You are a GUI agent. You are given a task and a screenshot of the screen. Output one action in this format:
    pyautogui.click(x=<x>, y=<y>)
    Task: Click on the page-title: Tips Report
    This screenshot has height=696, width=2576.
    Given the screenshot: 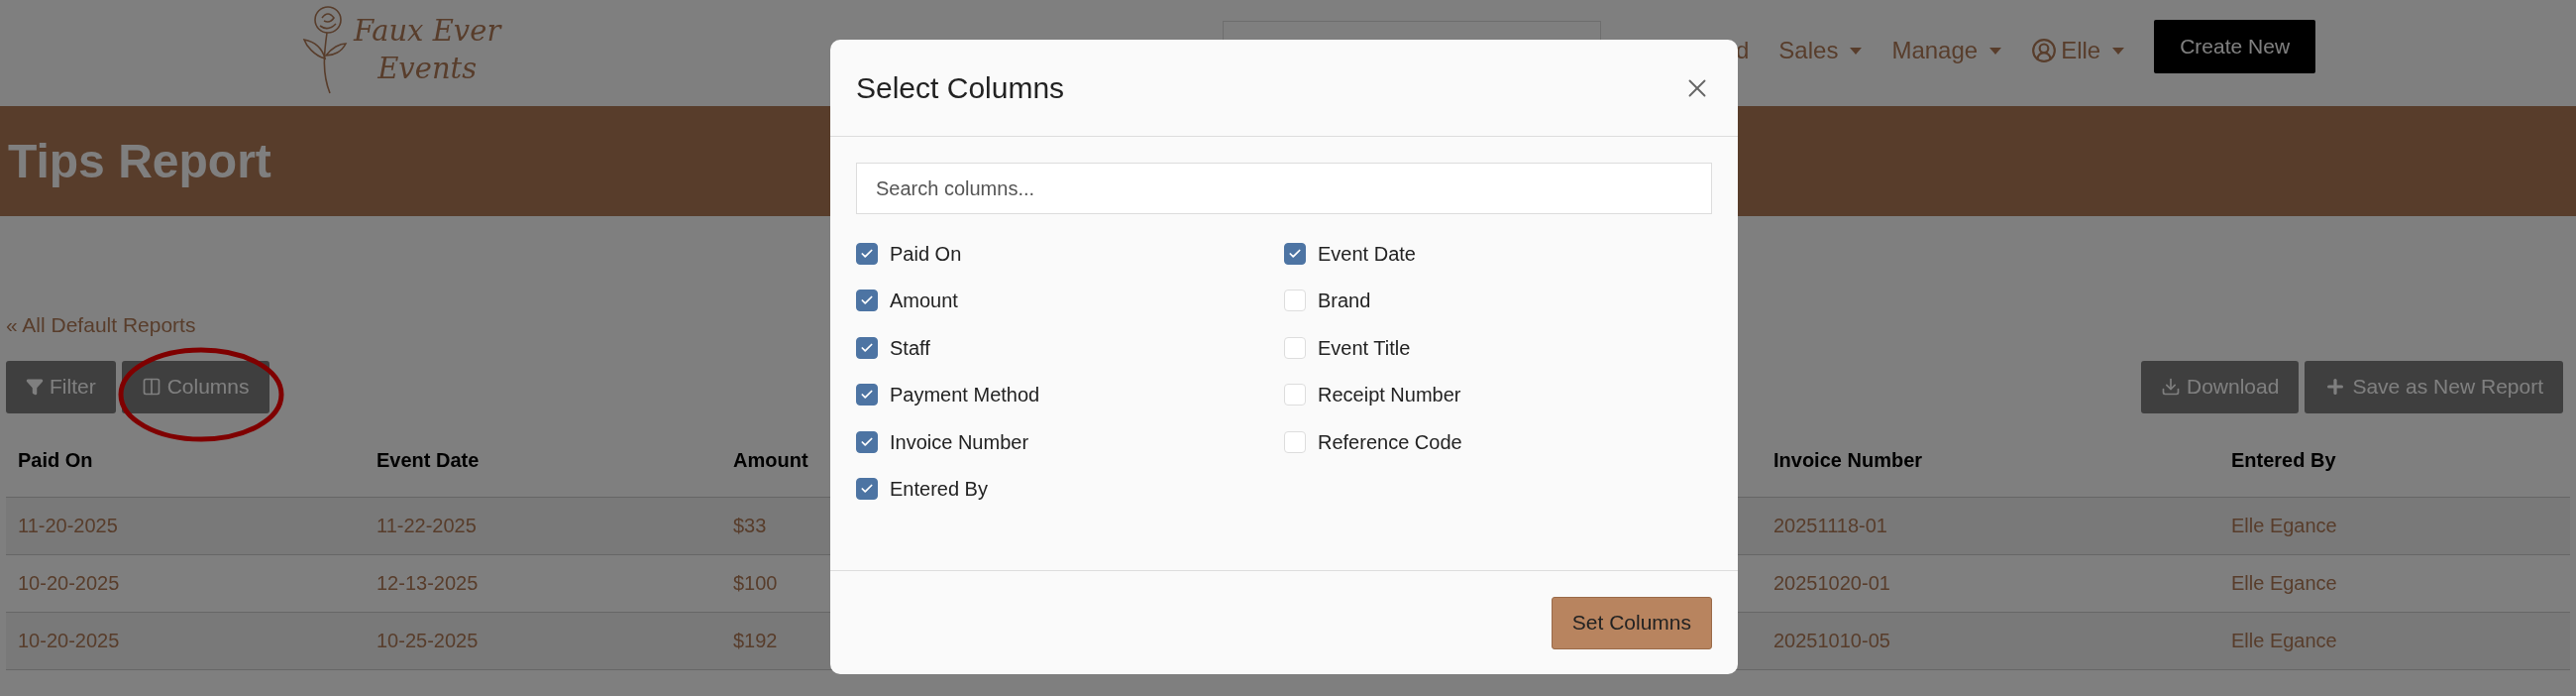 What is the action you would take?
    pyautogui.click(x=139, y=161)
    